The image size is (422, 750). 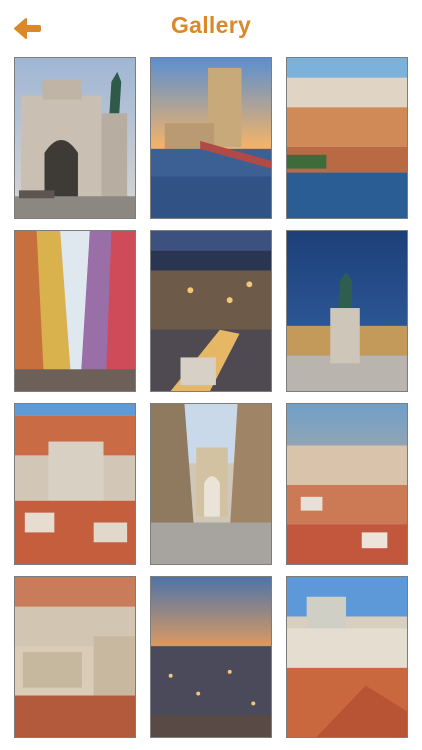 I want to click on gallery-photo-city-night, so click(x=211, y=311).